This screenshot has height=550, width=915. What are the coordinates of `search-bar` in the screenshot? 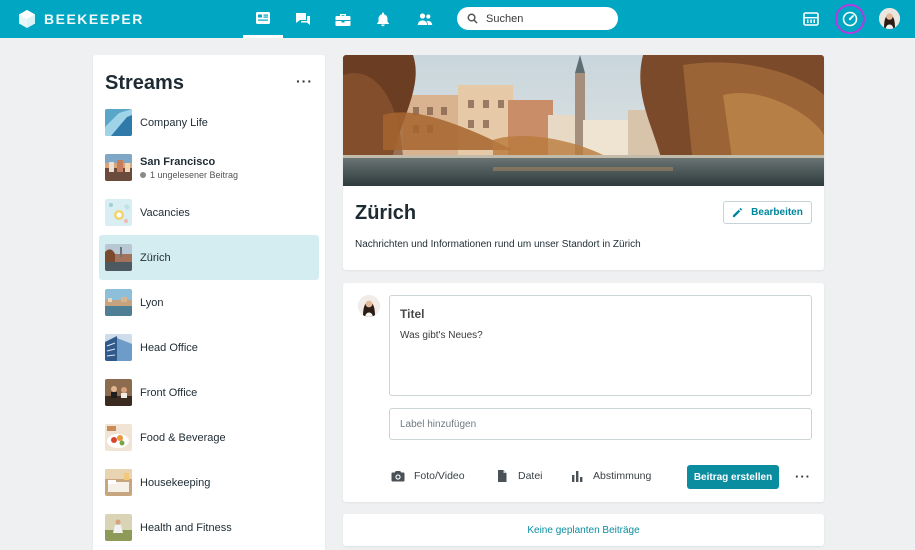 It's located at (537, 18).